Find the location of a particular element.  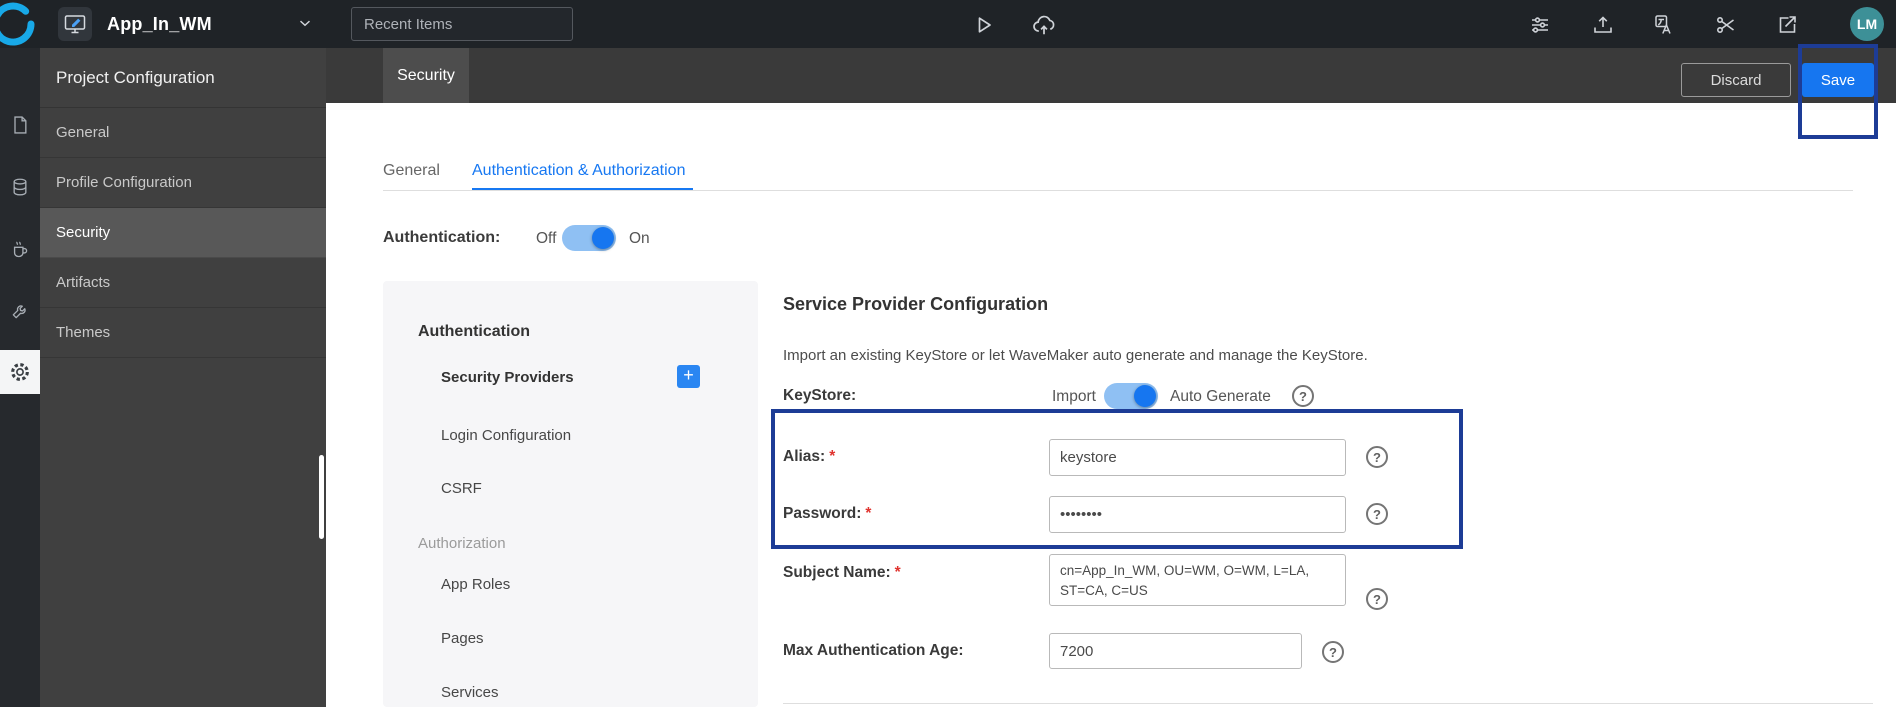

page-tab-security: Security is located at coordinates (426, 75).